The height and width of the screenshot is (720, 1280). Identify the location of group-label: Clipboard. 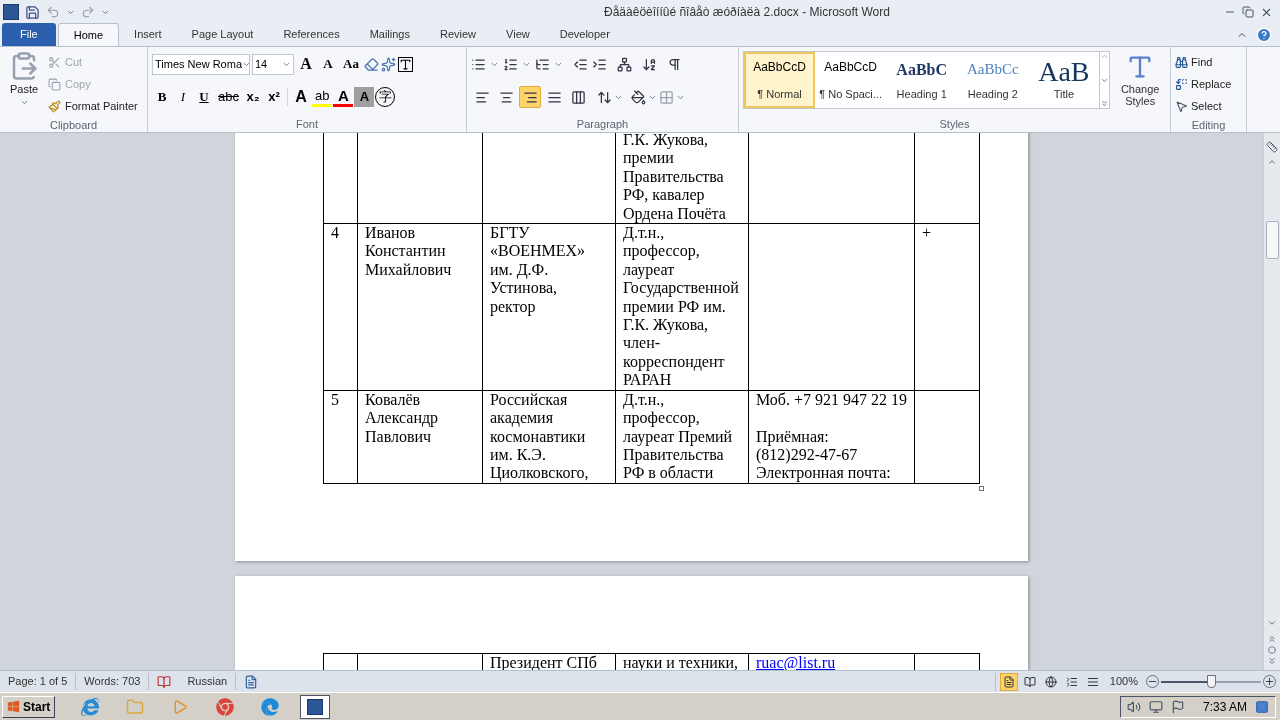
(73, 125).